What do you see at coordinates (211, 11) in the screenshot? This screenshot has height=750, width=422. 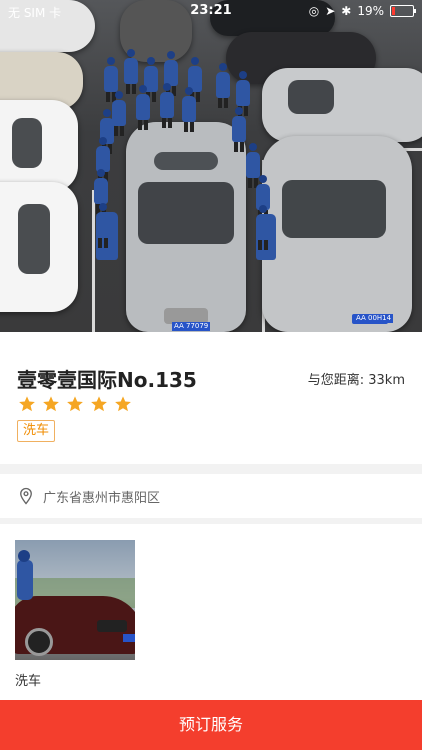 I see `status-bar: 无 SIM 卡 23:21 ◎ ➤ ✱ 19%` at bounding box center [211, 11].